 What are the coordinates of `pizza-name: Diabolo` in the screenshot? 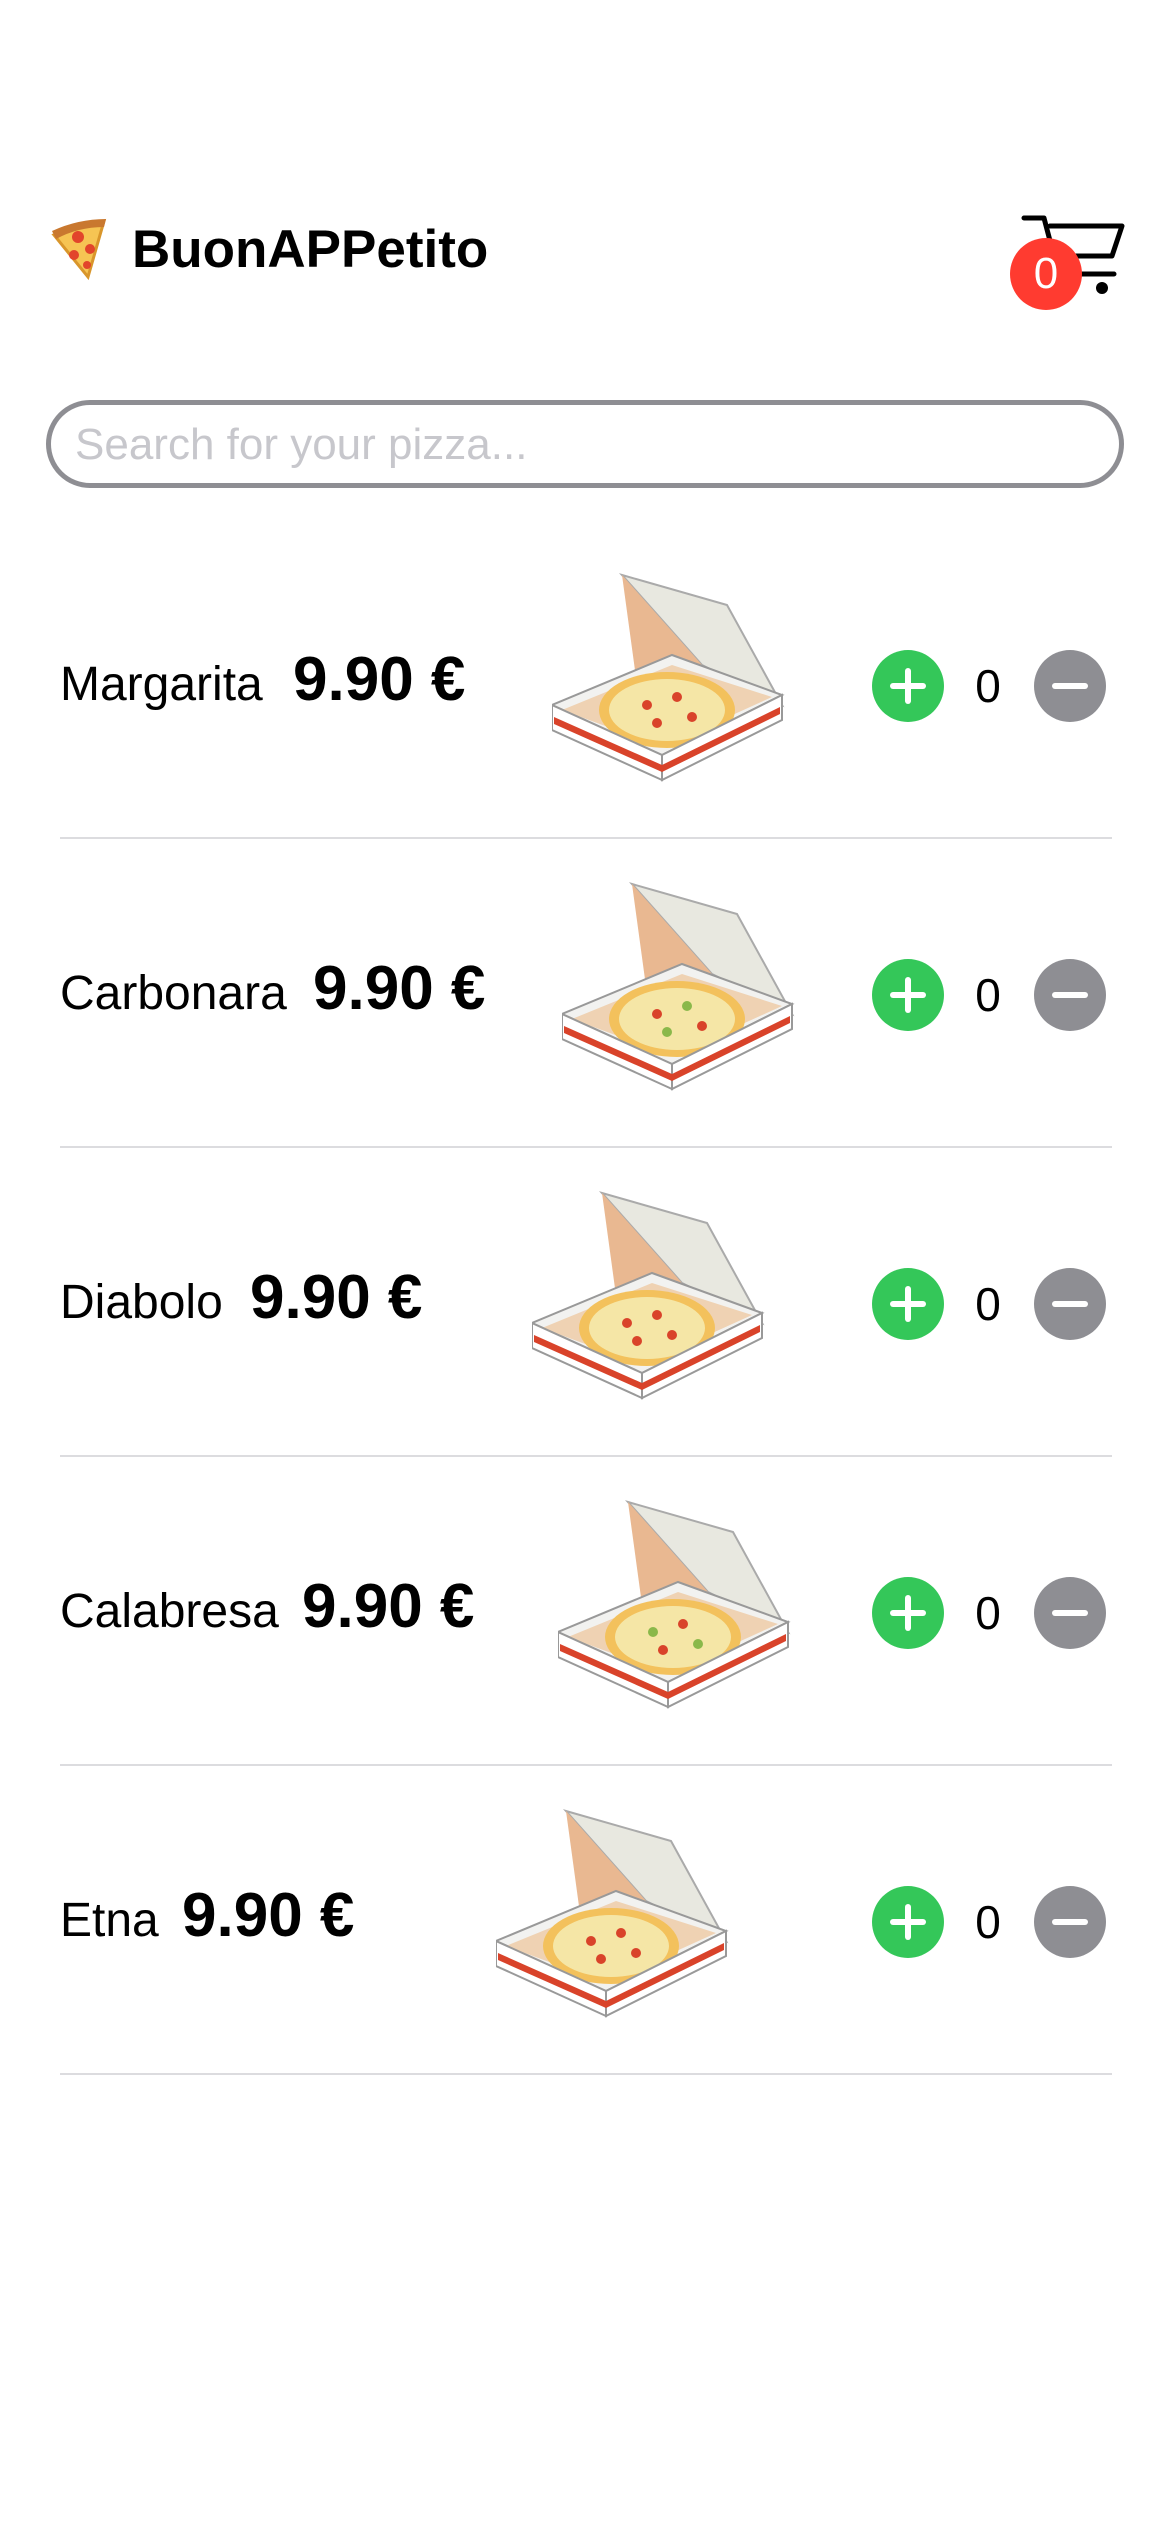 It's located at (141, 1302).